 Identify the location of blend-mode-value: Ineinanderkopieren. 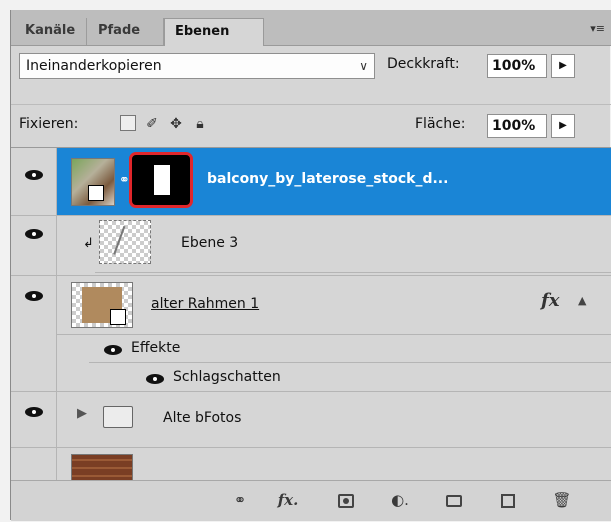
(94, 66).